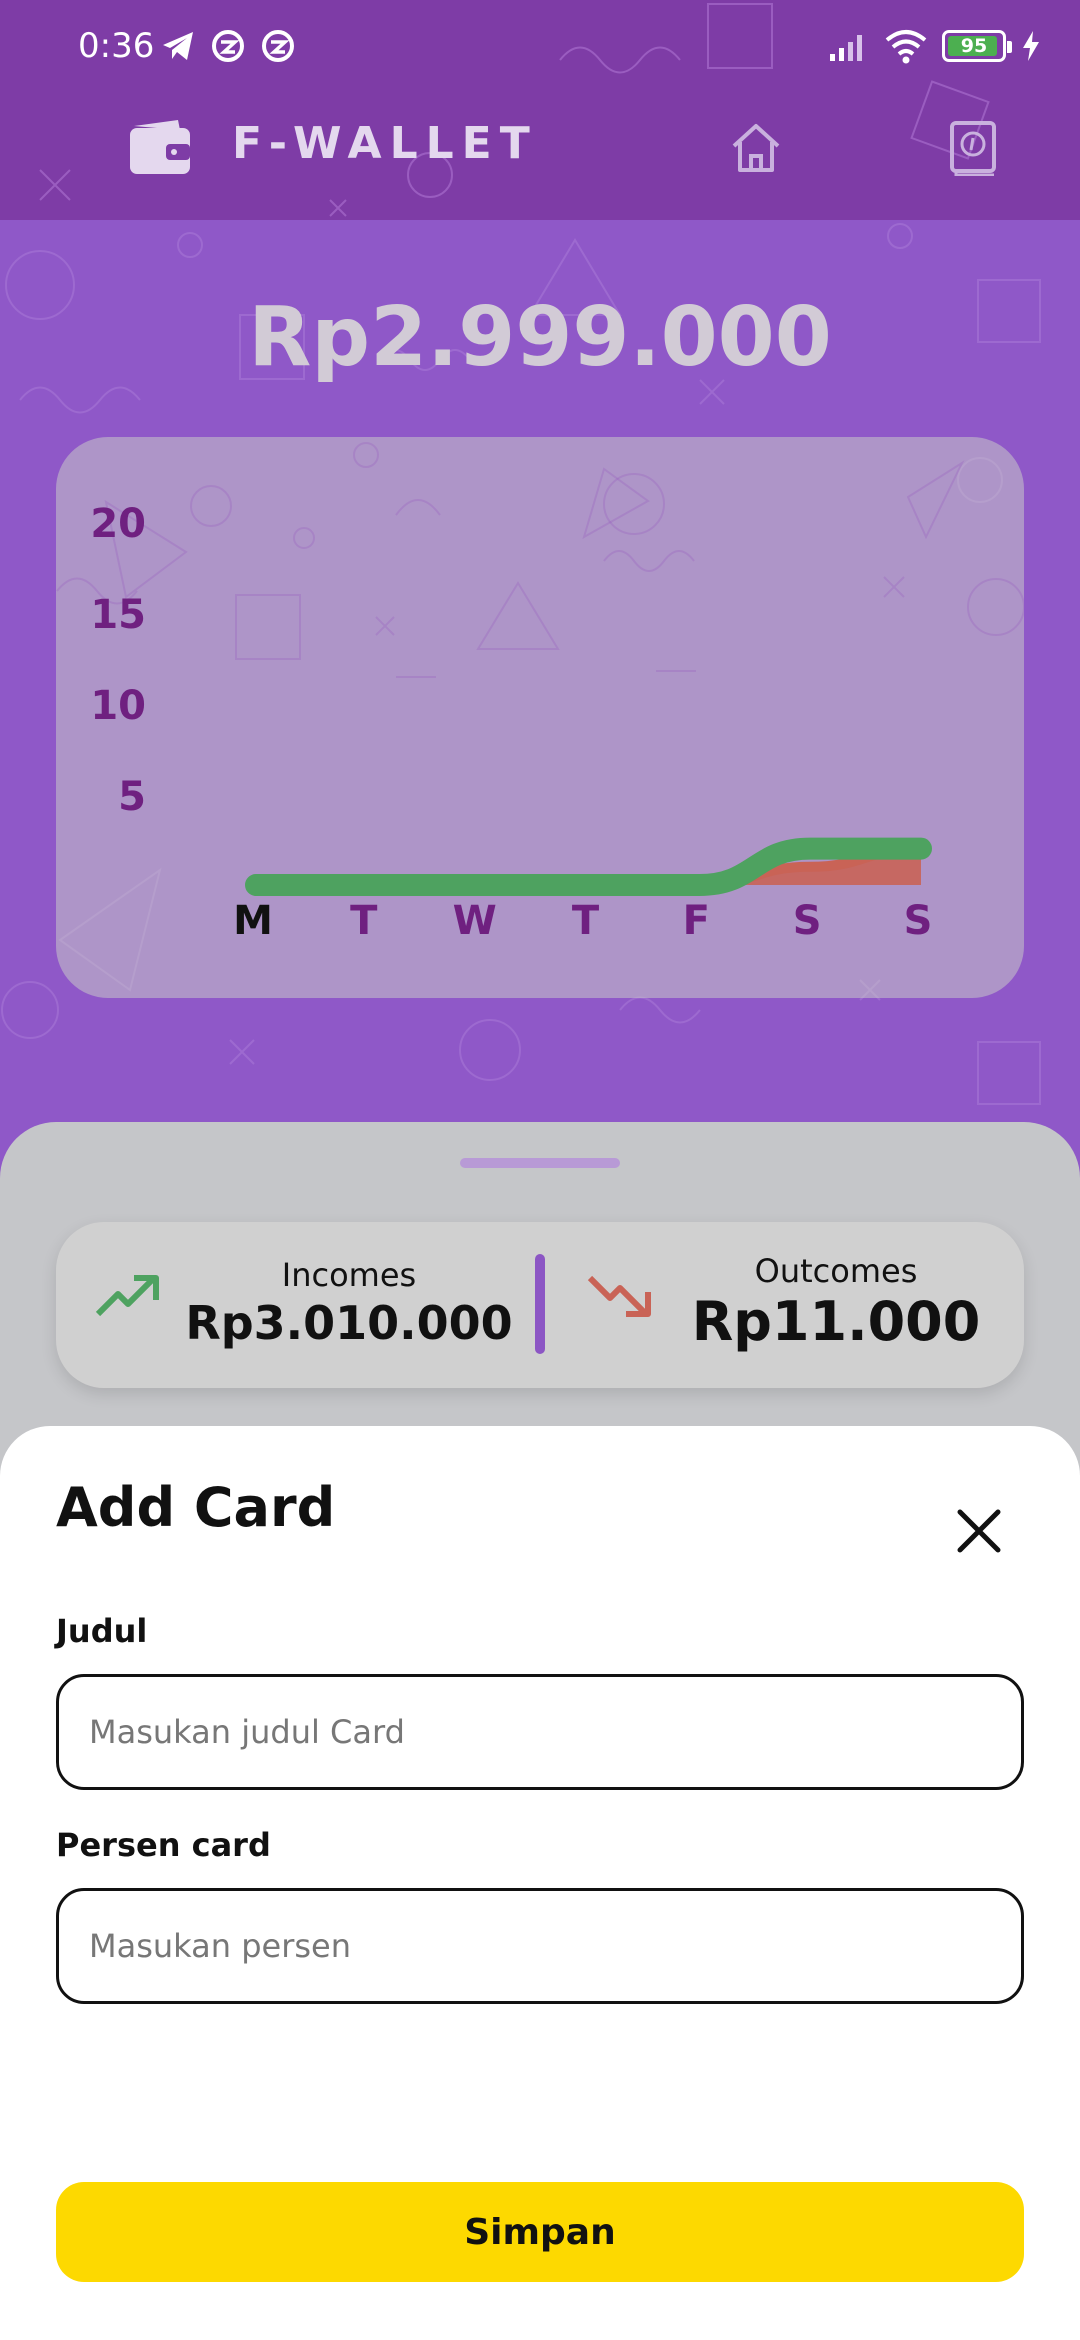  What do you see at coordinates (118, 615) in the screenshot?
I see `y-tick-label: 15` at bounding box center [118, 615].